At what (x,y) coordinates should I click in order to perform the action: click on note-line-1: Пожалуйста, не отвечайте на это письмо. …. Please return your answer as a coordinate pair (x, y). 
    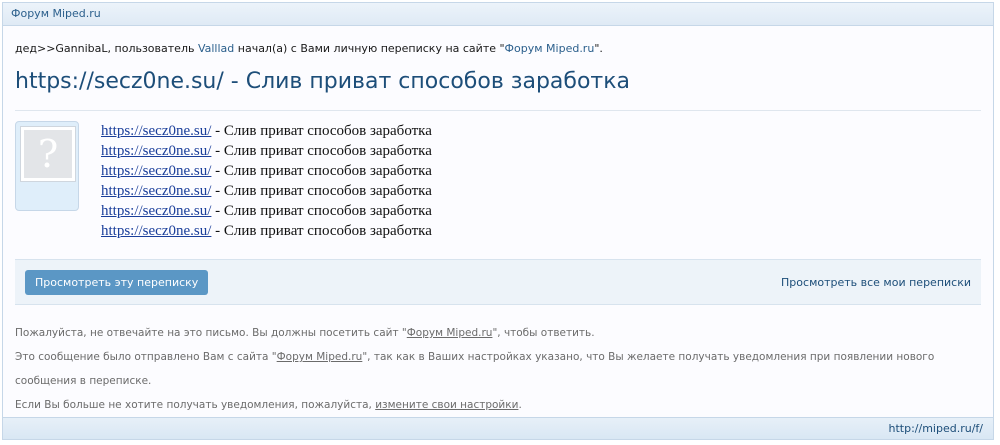
    Looking at the image, I should click on (498, 333).